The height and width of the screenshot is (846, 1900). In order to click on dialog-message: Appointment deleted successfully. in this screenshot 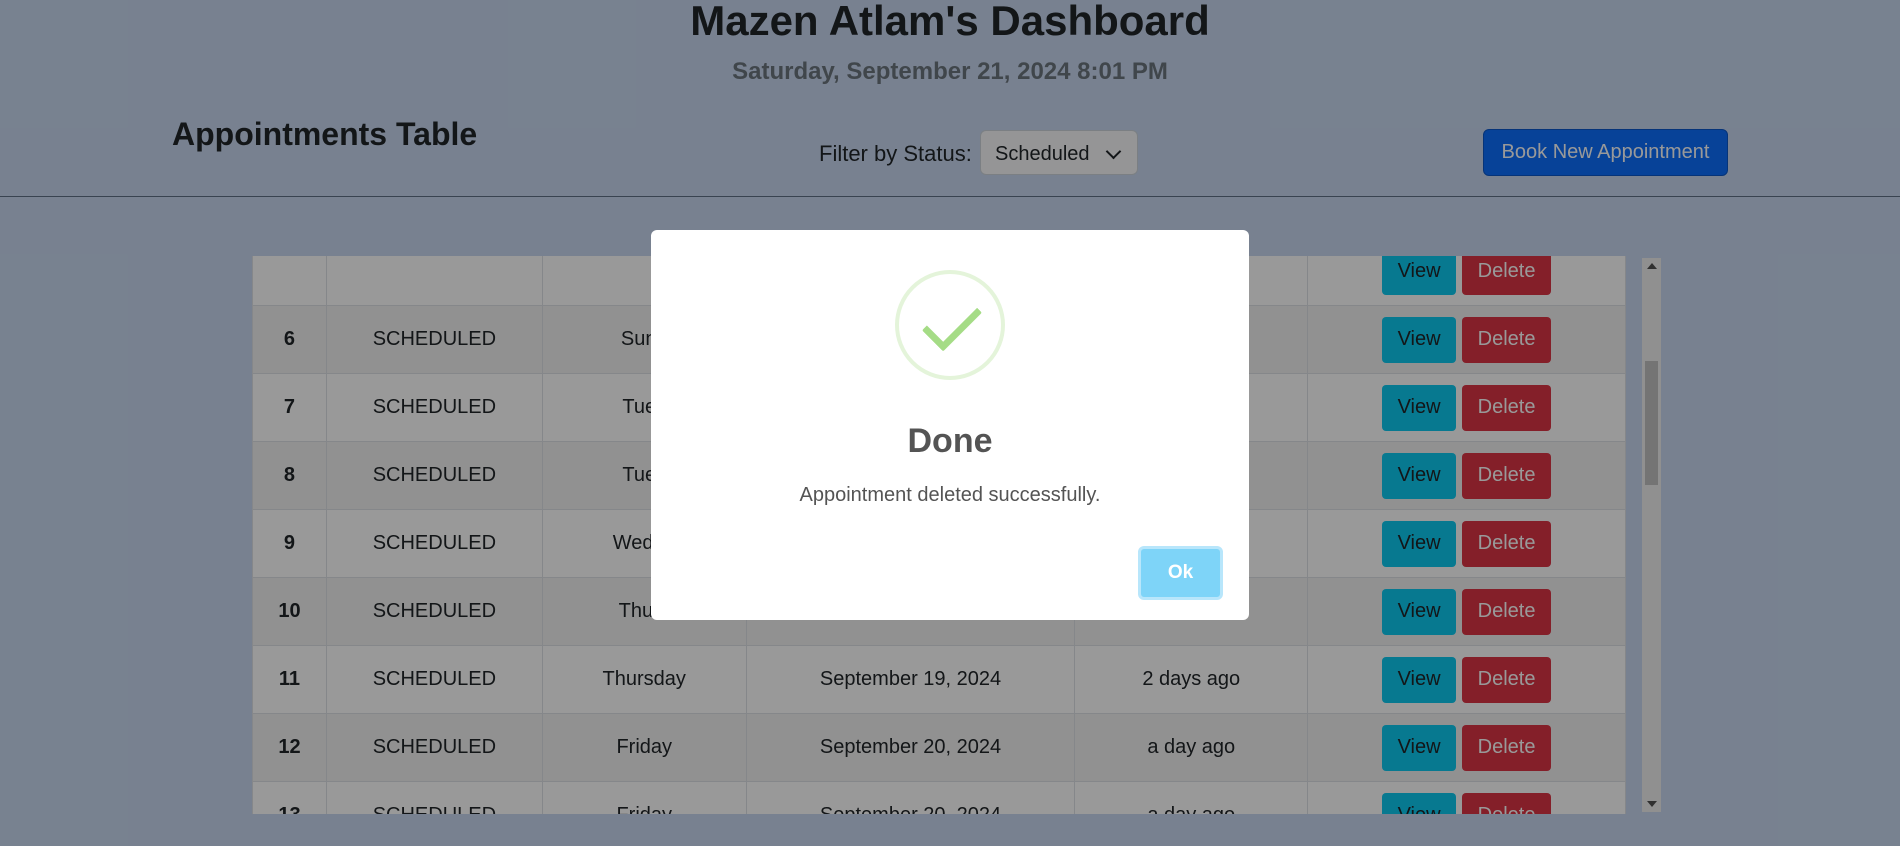, I will do `click(950, 495)`.